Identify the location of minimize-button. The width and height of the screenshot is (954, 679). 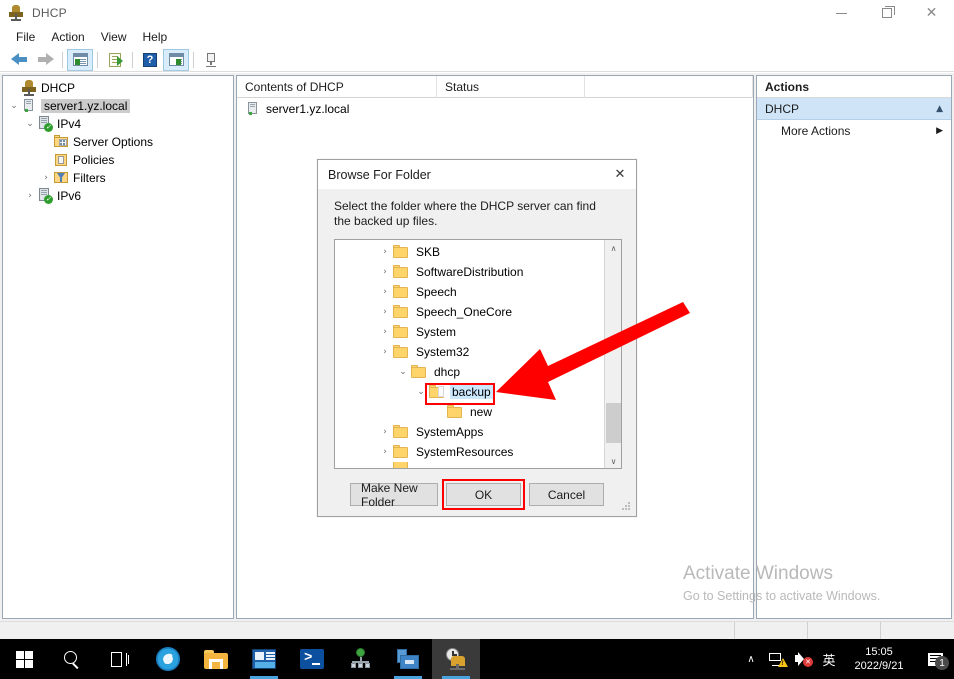
(841, 13).